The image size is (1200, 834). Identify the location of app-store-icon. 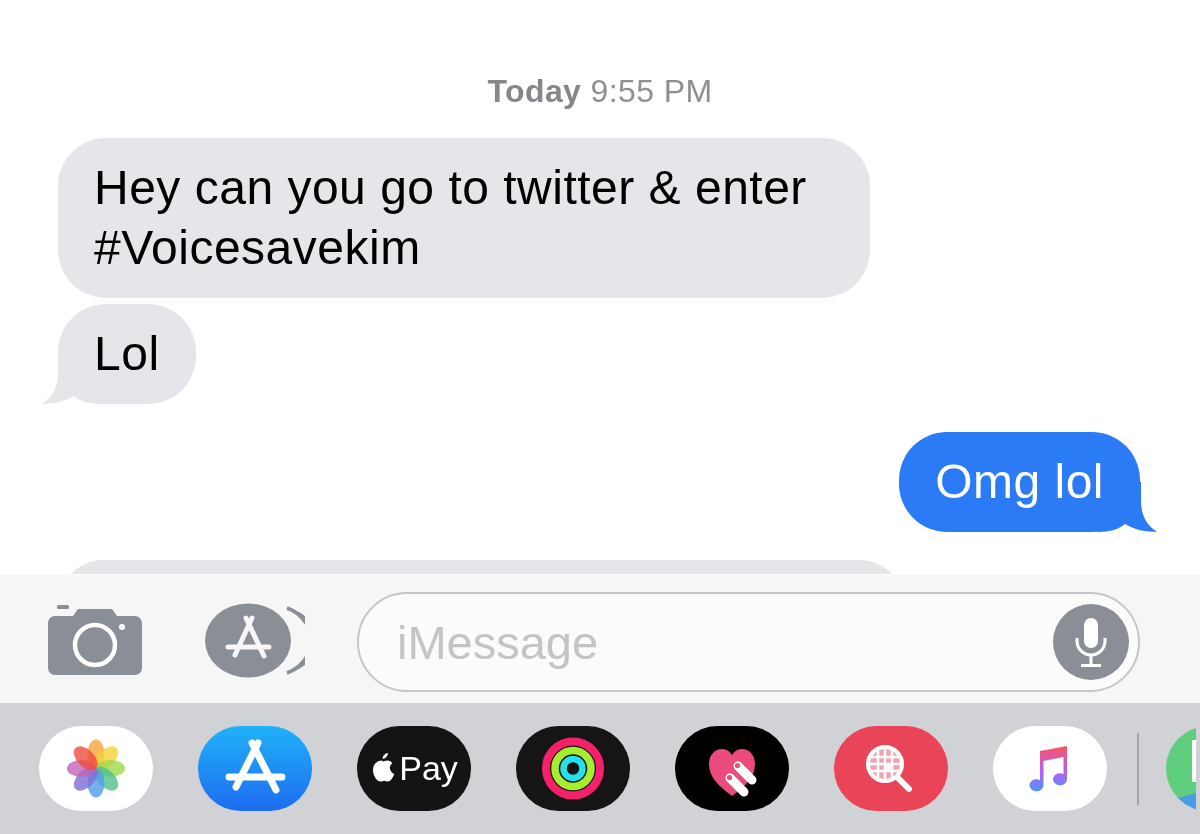
(255, 640).